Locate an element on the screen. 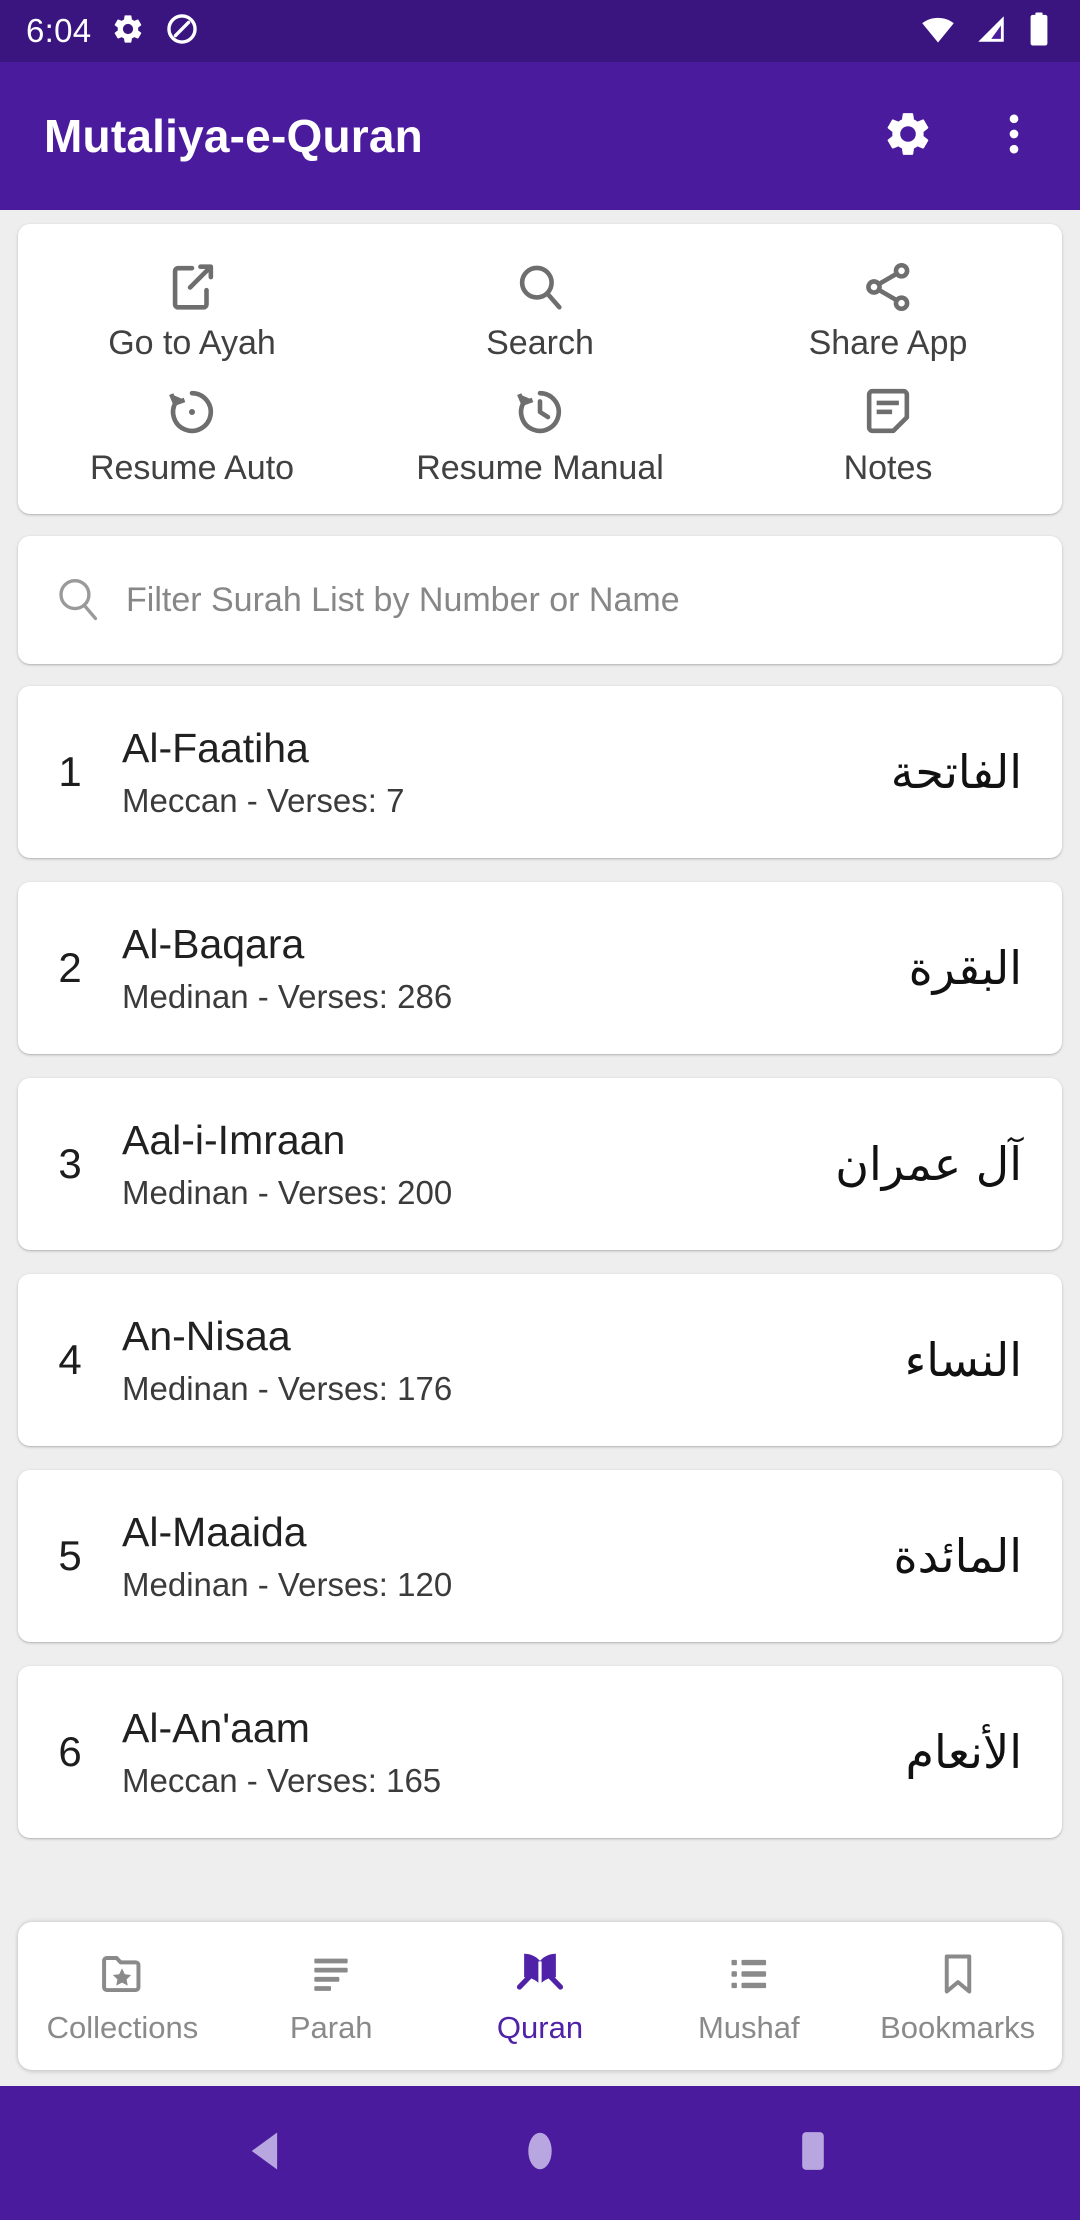 This screenshot has height=2220, width=1080. quick-action-label: Resume Auto is located at coordinates (192, 468).